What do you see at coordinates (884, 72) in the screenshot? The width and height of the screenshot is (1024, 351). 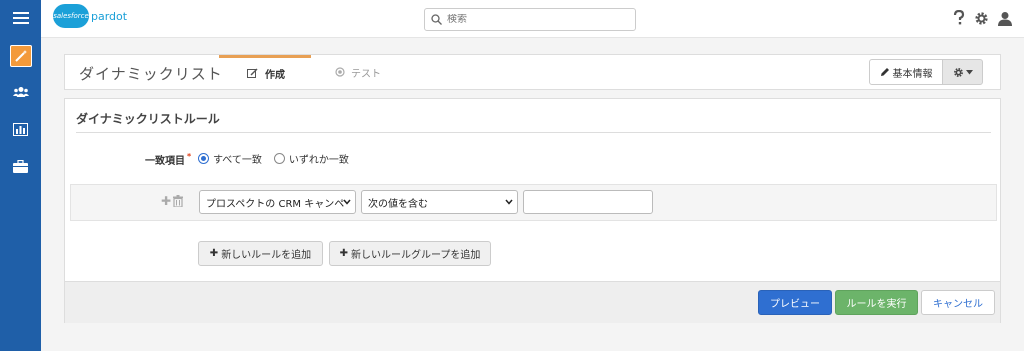 I see `pencil-icon` at bounding box center [884, 72].